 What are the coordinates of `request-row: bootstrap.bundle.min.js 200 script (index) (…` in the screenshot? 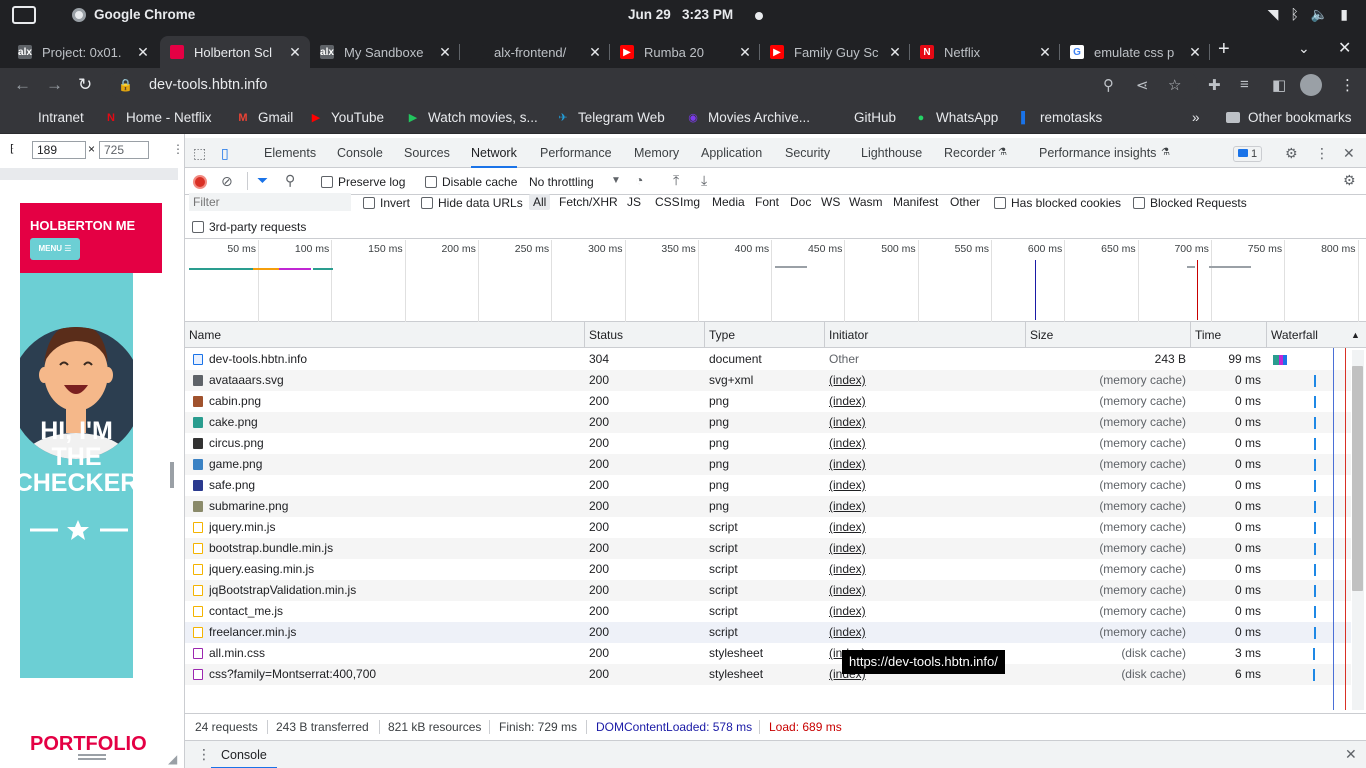 It's located at (768, 548).